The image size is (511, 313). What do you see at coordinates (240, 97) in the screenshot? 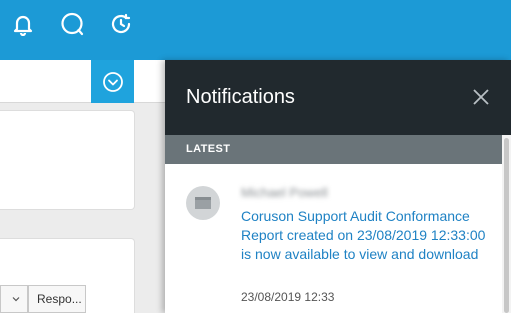
I see `panel-title: Notifications` at bounding box center [240, 97].